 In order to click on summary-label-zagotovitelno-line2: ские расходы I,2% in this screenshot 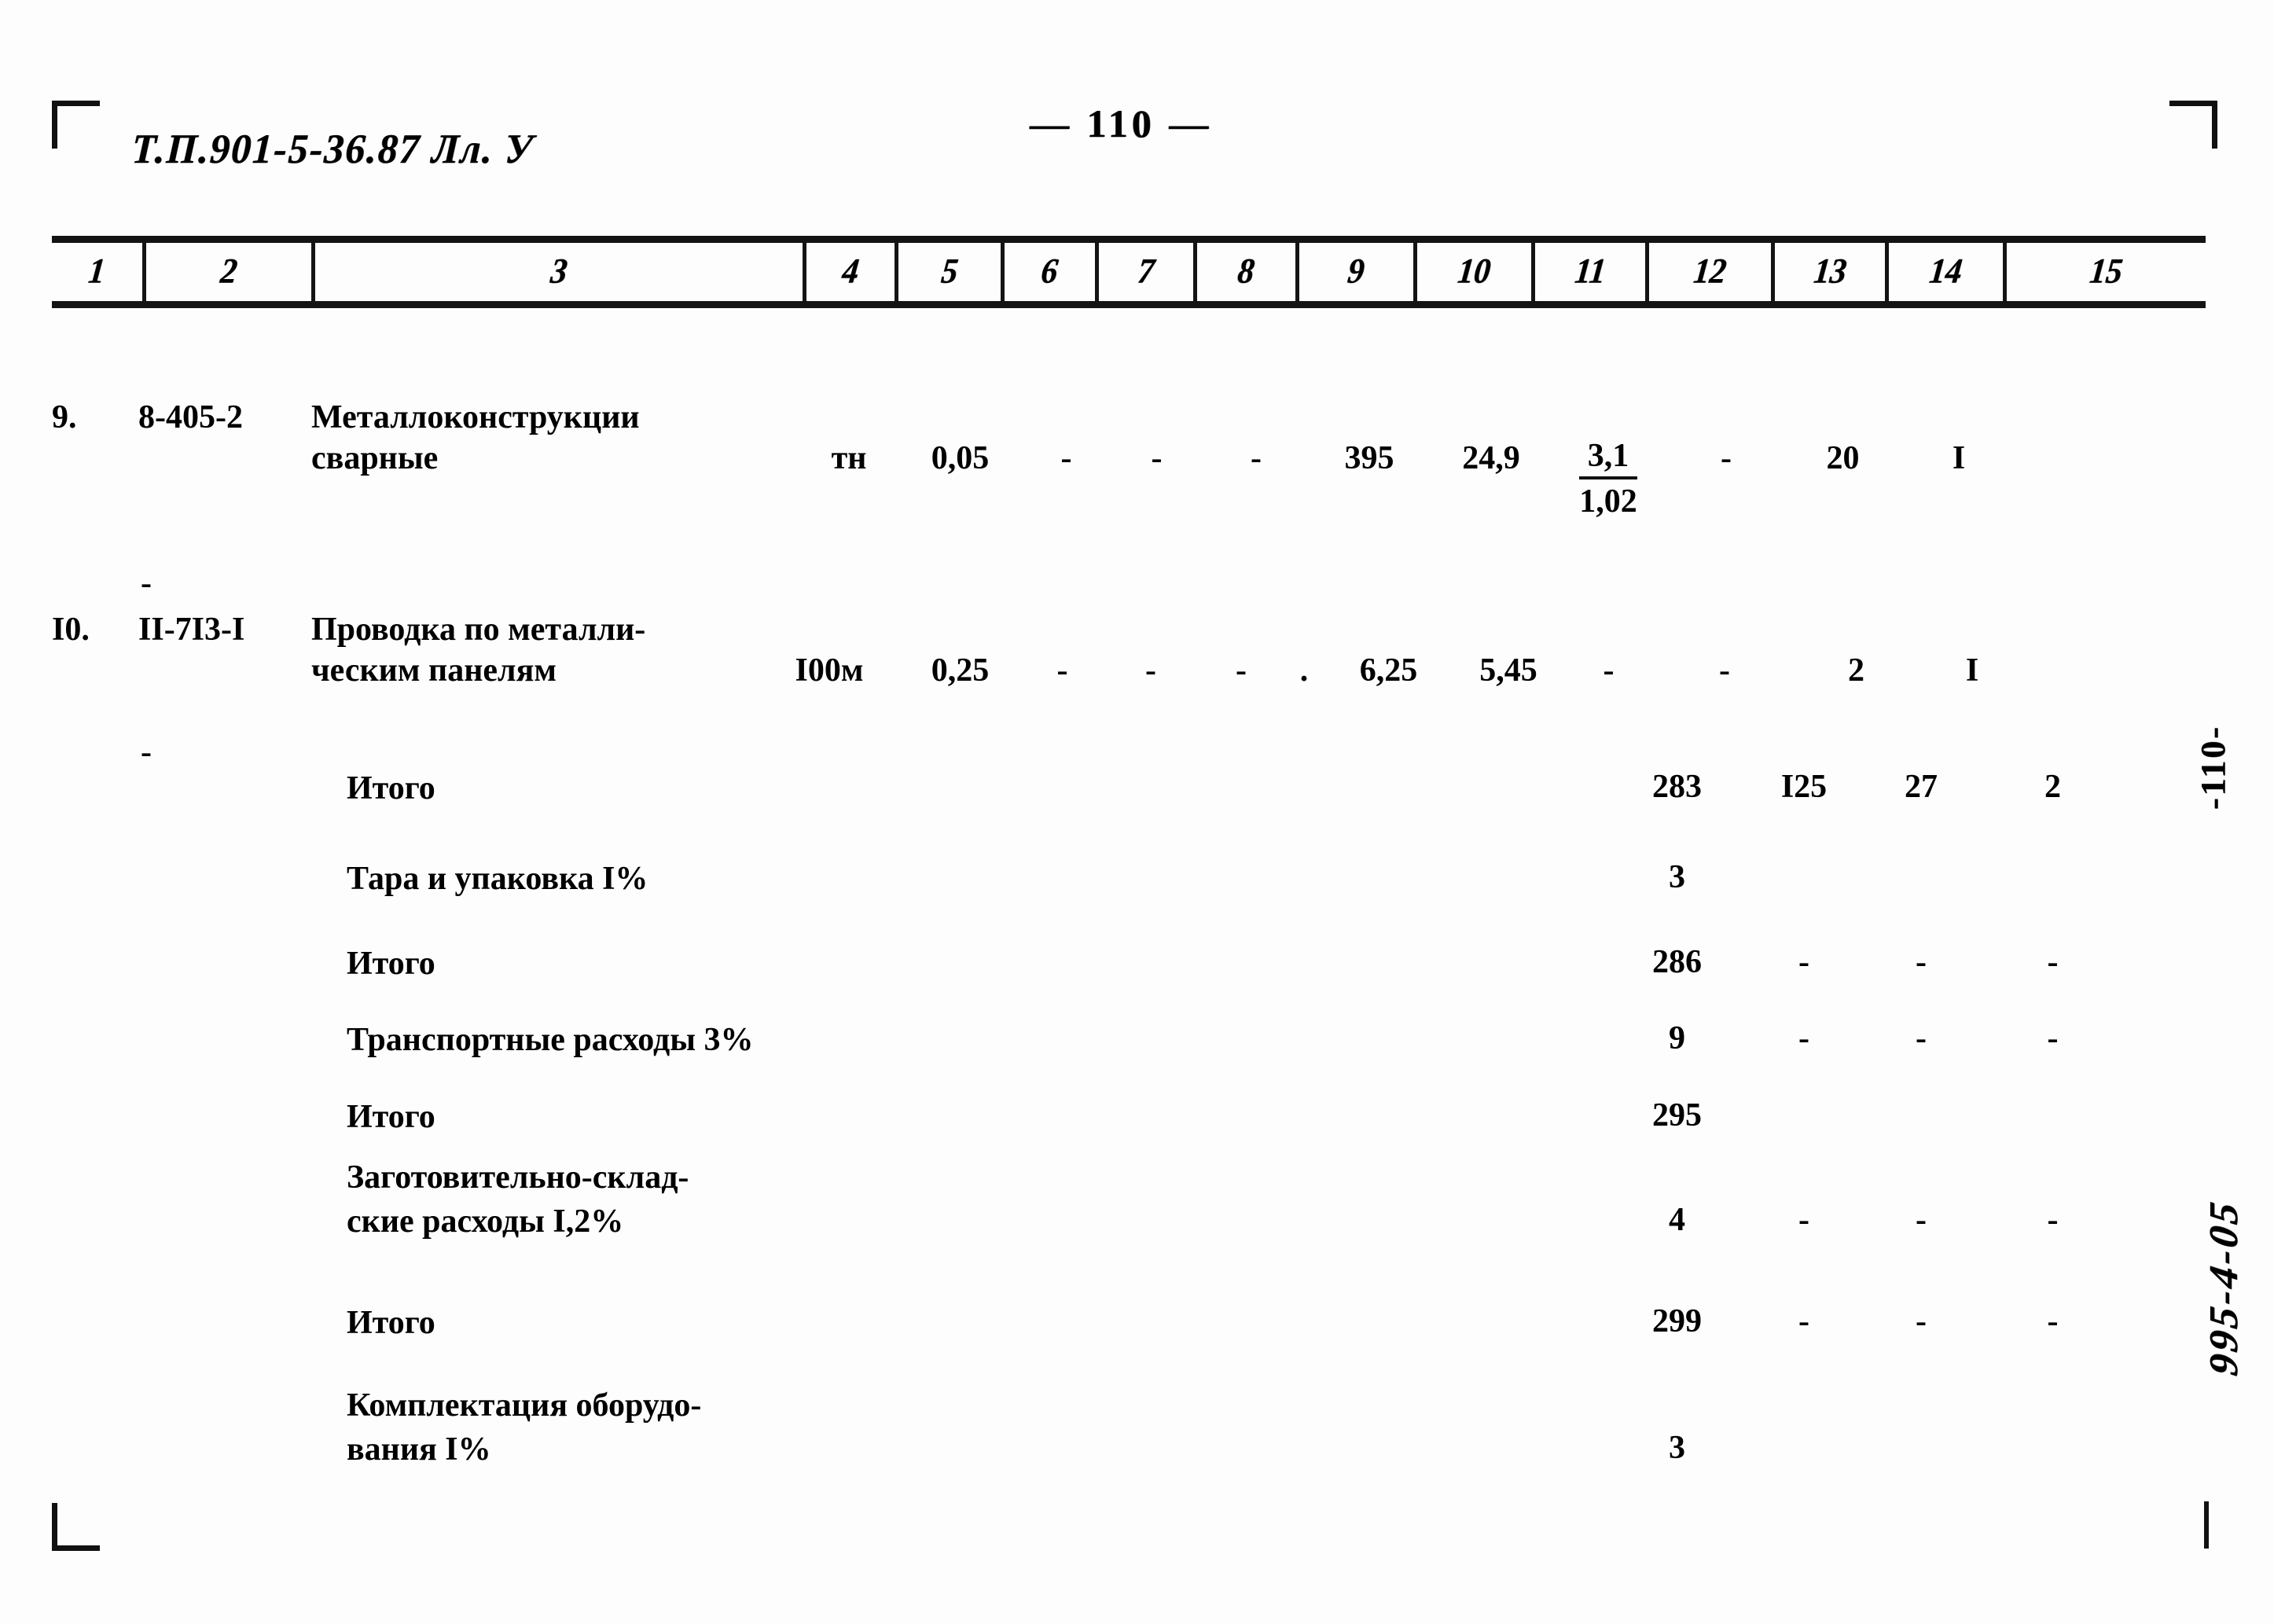, I will do `click(486, 1221)`.